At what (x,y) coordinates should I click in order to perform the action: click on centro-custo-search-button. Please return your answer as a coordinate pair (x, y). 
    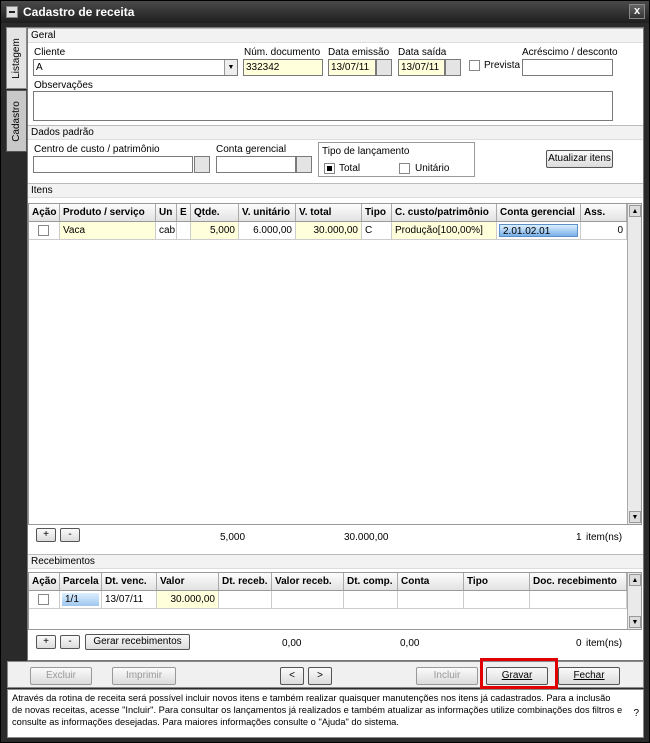
    Looking at the image, I should click on (202, 164).